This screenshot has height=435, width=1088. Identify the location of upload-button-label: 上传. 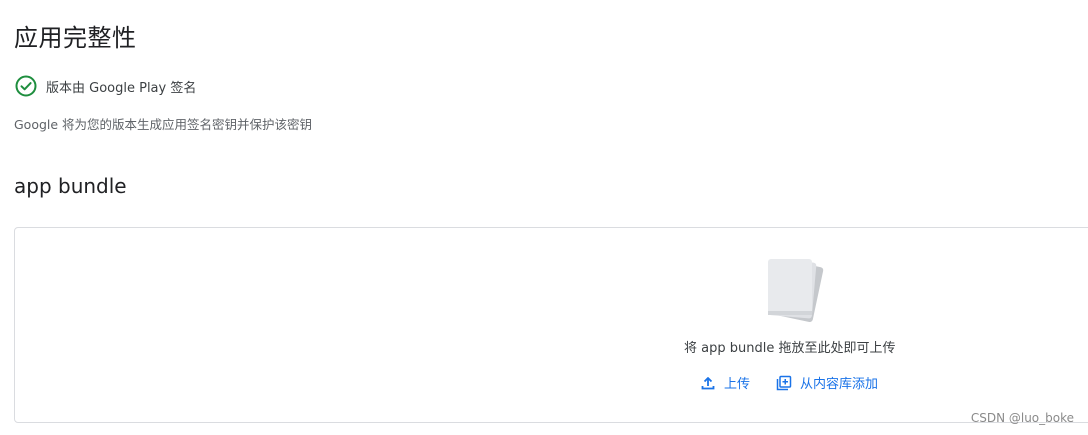
(737, 384).